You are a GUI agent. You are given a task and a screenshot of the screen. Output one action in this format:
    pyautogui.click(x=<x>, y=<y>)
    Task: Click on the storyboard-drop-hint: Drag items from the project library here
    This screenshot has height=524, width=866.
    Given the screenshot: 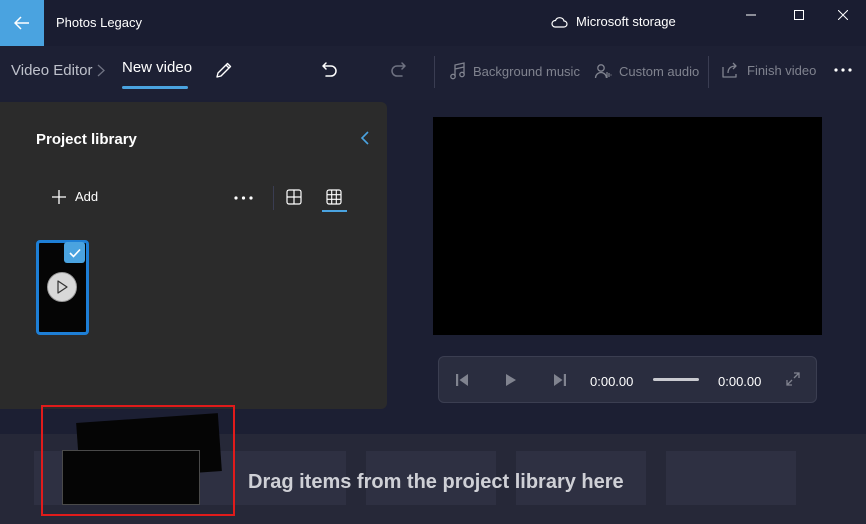 What is the action you would take?
    pyautogui.click(x=436, y=482)
    